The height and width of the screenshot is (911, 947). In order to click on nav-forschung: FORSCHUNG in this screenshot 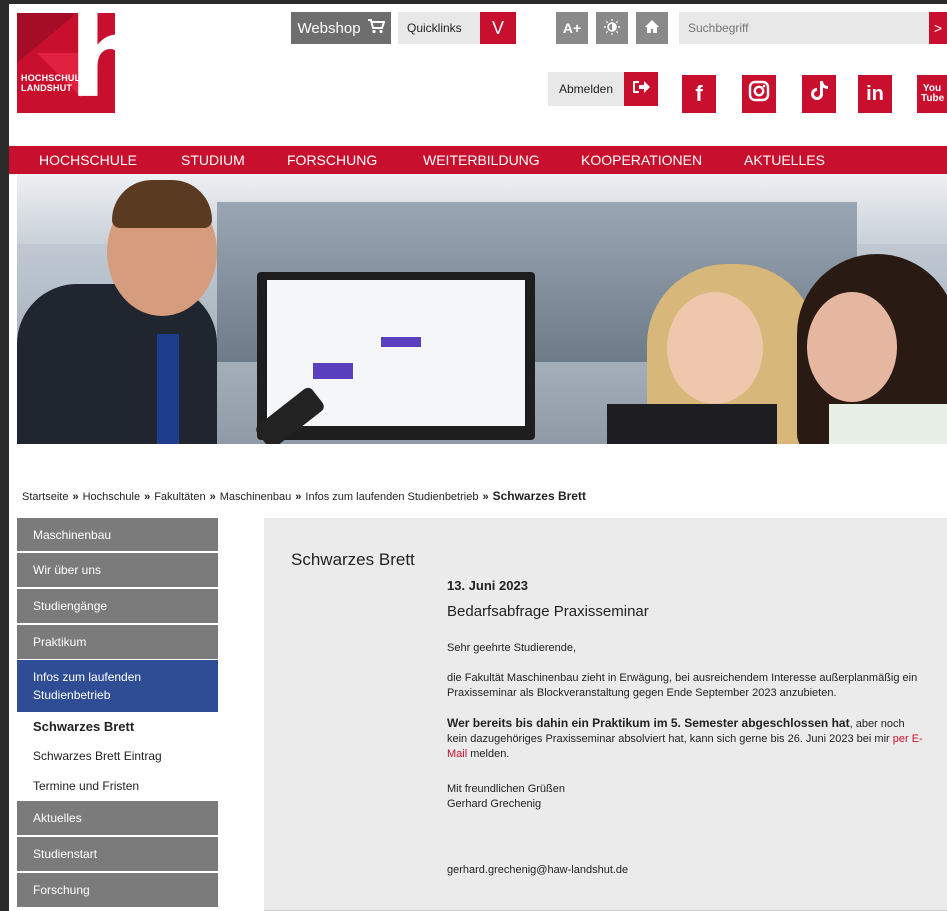, I will do `click(332, 160)`.